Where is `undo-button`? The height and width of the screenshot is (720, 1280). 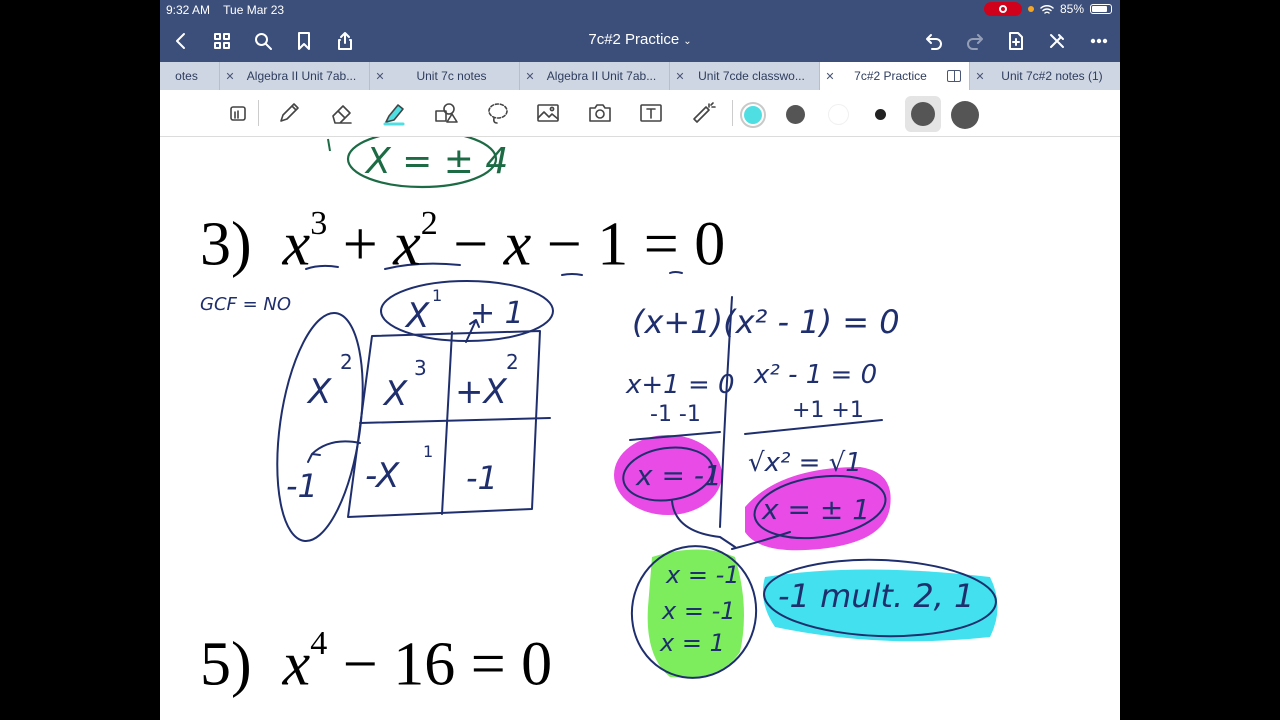 undo-button is located at coordinates (934, 41).